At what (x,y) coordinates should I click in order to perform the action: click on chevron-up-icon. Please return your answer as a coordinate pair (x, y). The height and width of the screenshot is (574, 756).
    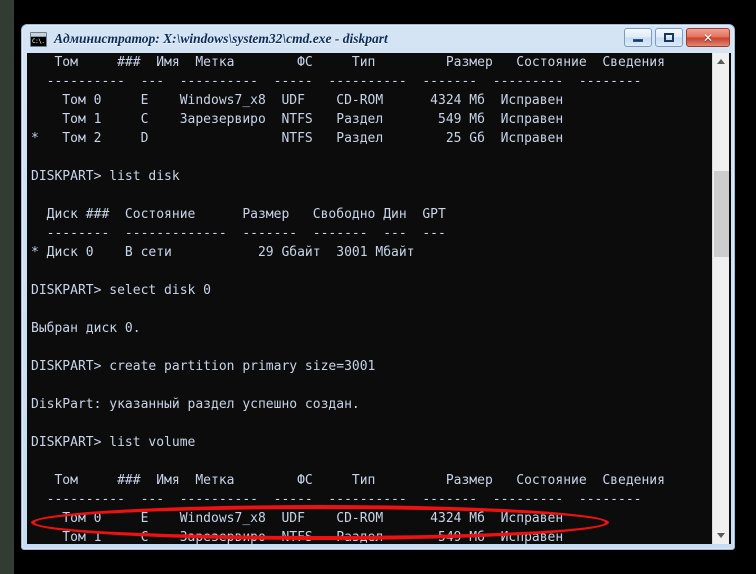
    Looking at the image, I should click on (721, 61).